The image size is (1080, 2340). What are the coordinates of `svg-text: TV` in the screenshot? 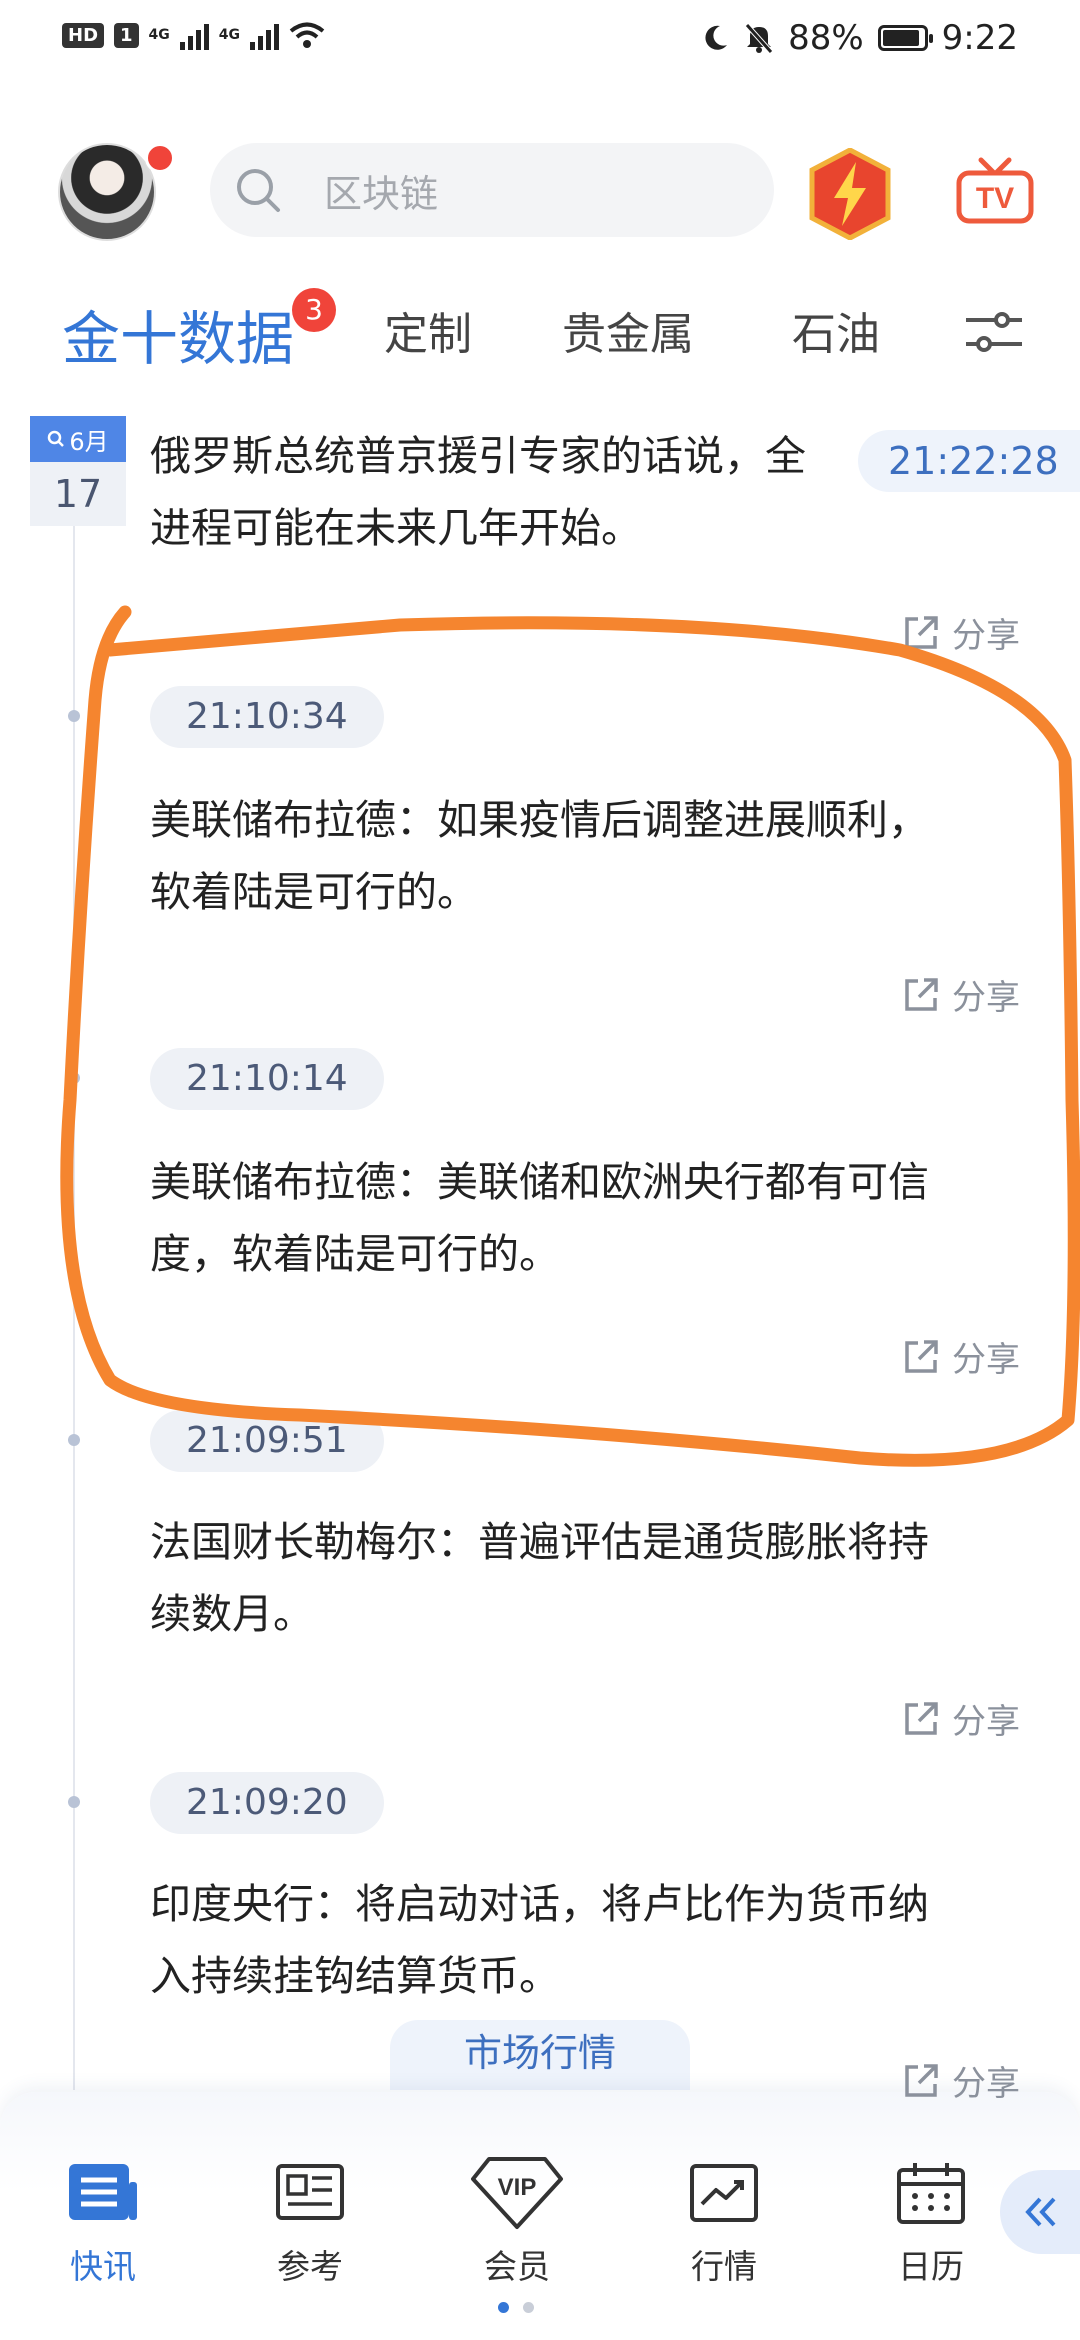 It's located at (995, 198).